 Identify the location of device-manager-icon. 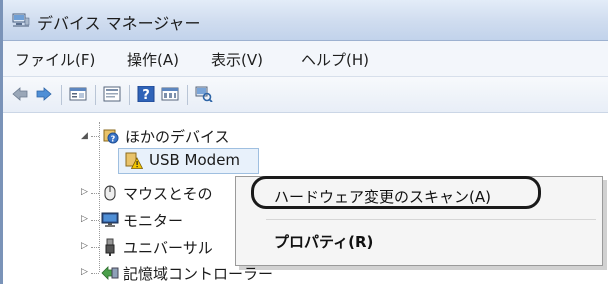
(21, 20).